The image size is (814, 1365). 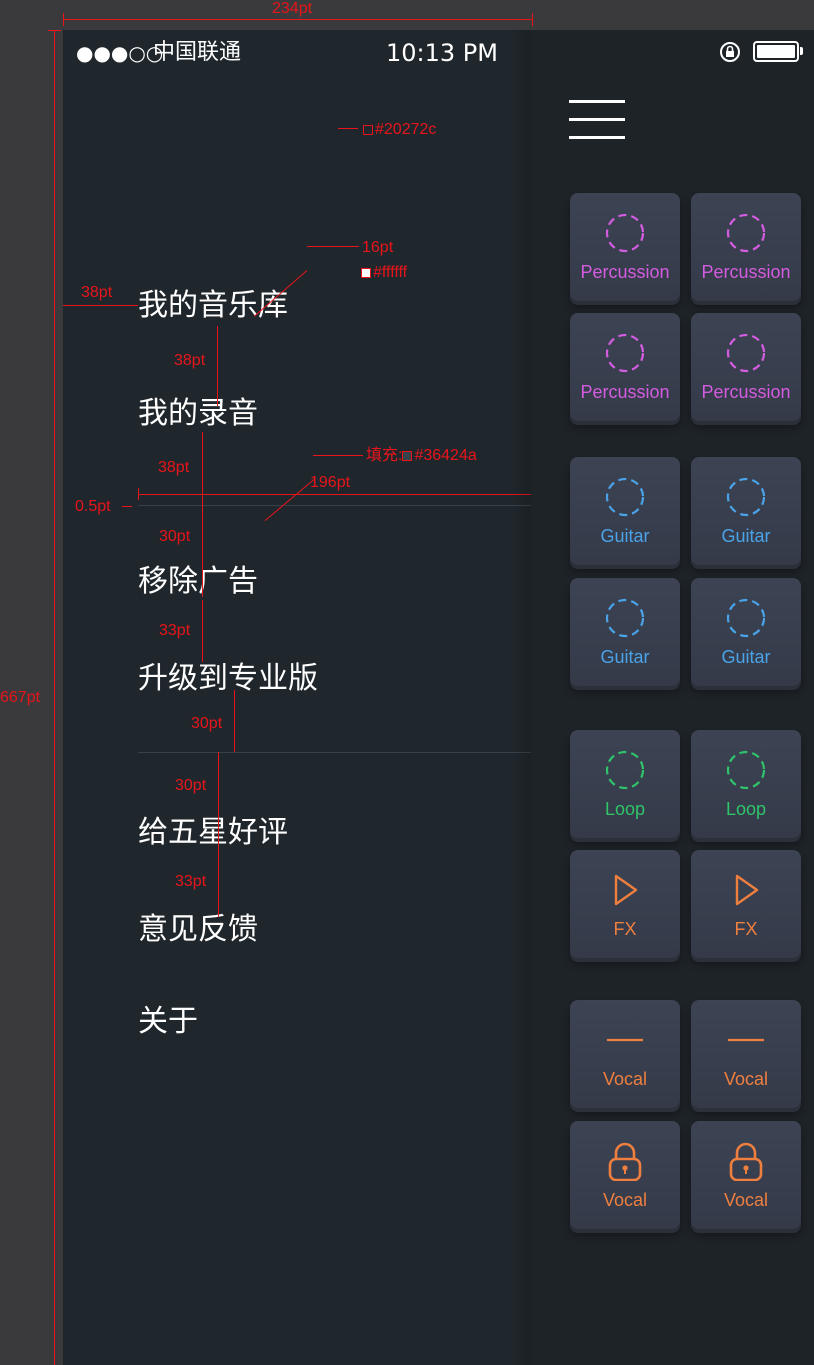 What do you see at coordinates (335, 494) in the screenshot?
I see `divider-width-ruler` at bounding box center [335, 494].